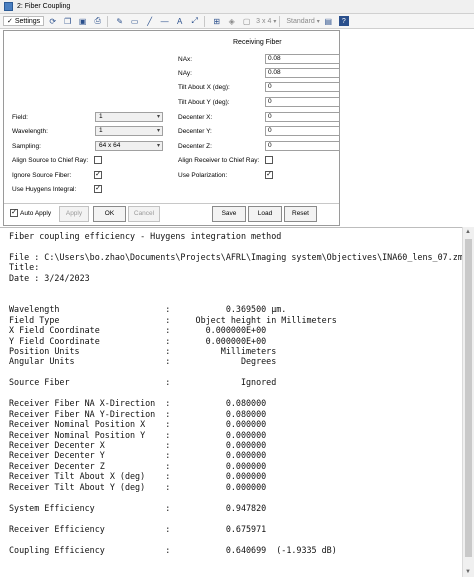  What do you see at coordinates (134, 21) in the screenshot?
I see `rectangle-icon: ▭` at bounding box center [134, 21].